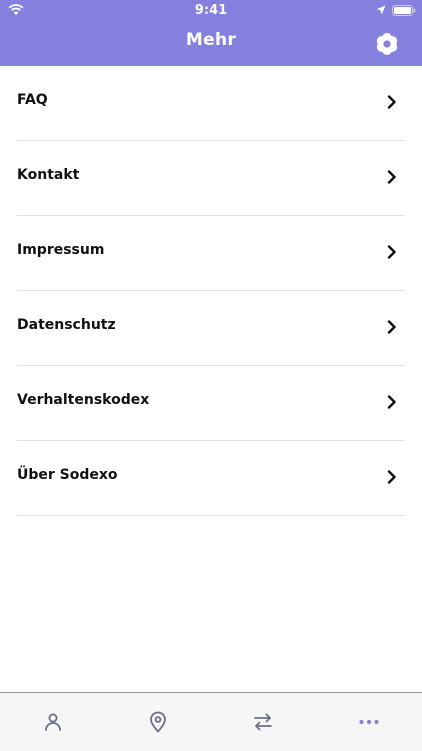 The height and width of the screenshot is (751, 422). Describe the element at coordinates (369, 722) in the screenshot. I see `more-dots-icon` at that location.